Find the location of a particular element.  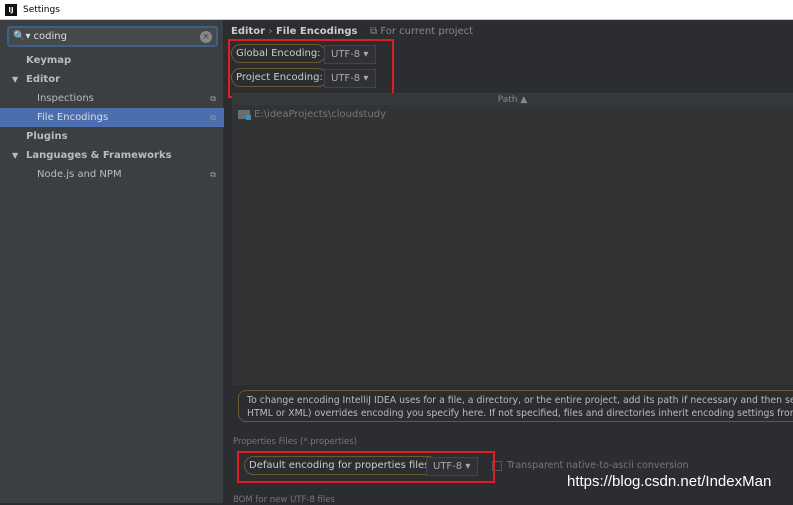

sidebar-item-languages: ▼ Languages & Frameworks is located at coordinates (112, 155).